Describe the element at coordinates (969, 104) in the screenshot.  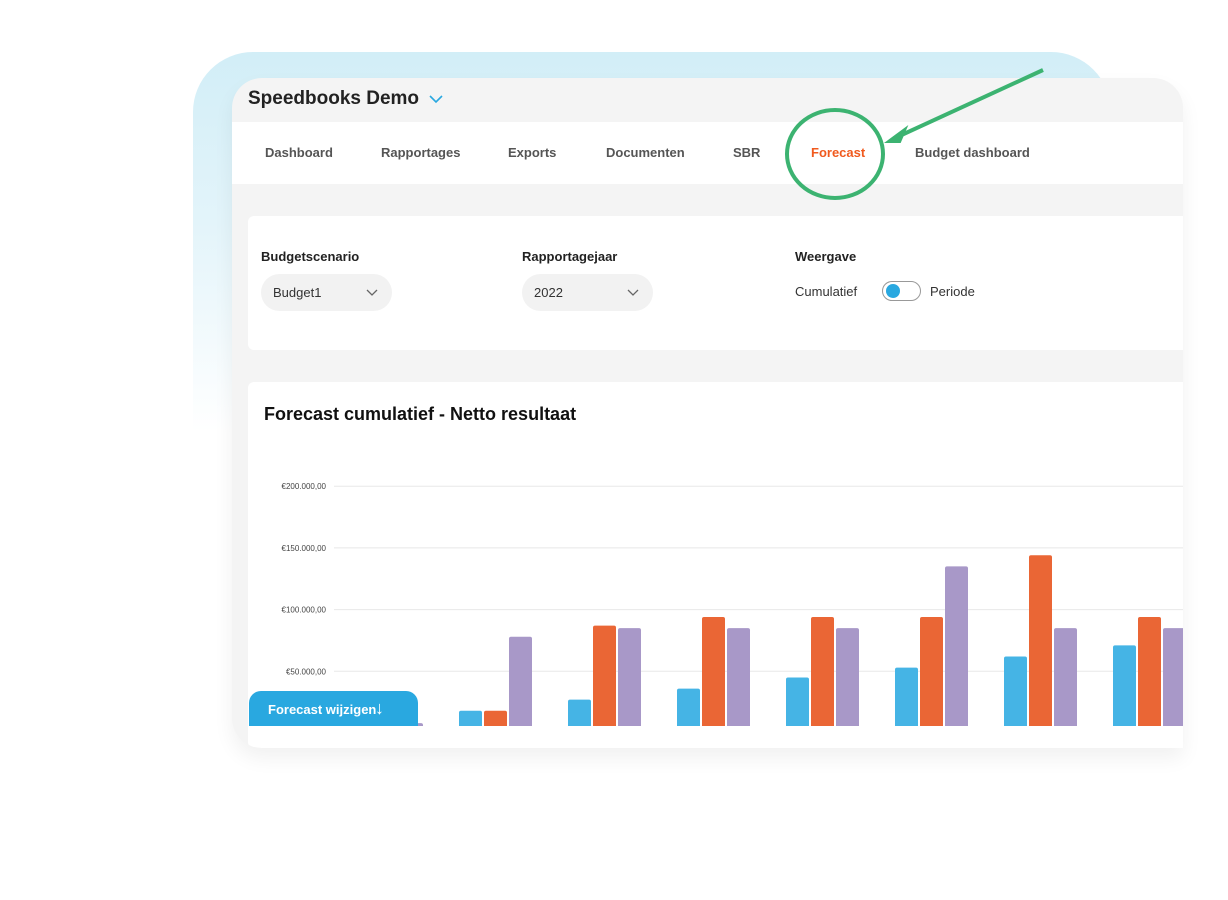
I see `annotation-arrow-line` at that location.